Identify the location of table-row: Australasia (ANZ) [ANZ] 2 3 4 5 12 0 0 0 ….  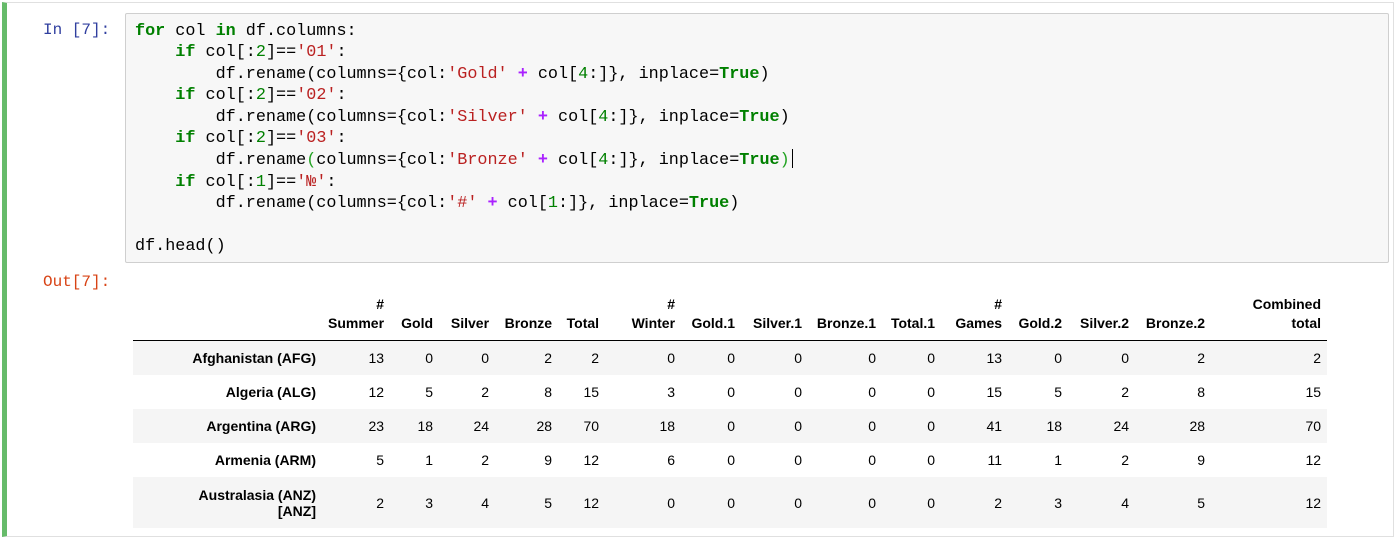
(730, 502).